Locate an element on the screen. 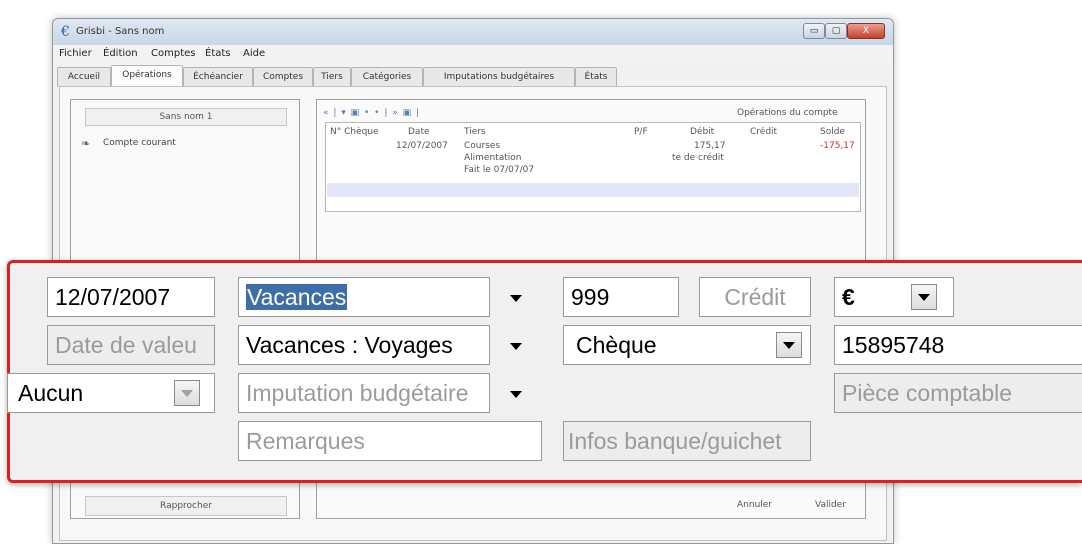 Image resolution: width=1082 pixels, height=544 pixels. row-date: 12/07/2007 is located at coordinates (422, 146).